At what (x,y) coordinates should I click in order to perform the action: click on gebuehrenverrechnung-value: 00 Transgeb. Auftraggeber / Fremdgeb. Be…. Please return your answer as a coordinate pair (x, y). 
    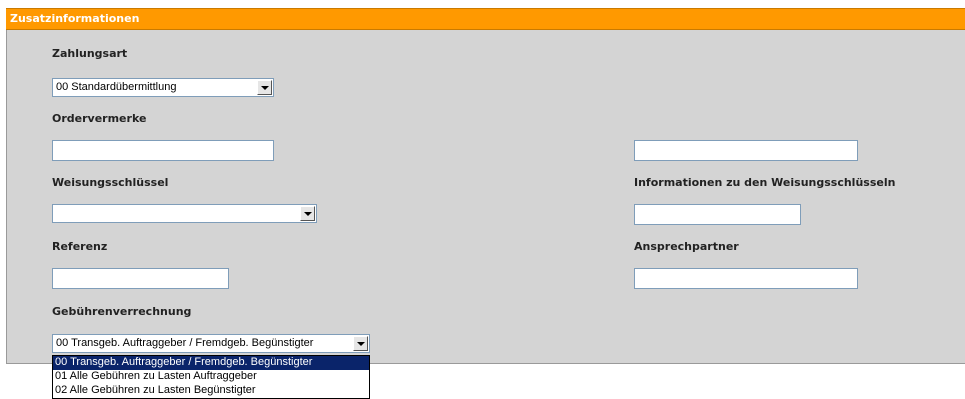
    Looking at the image, I should click on (185, 343).